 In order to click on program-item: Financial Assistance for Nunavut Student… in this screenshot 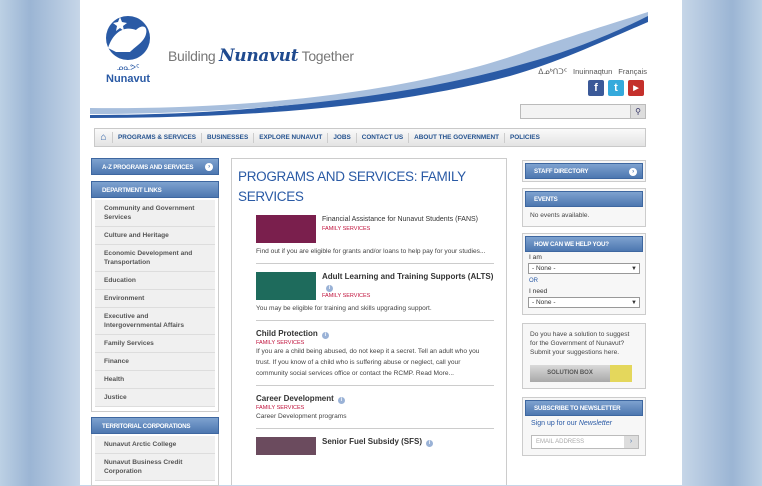, I will do `click(375, 235)`.